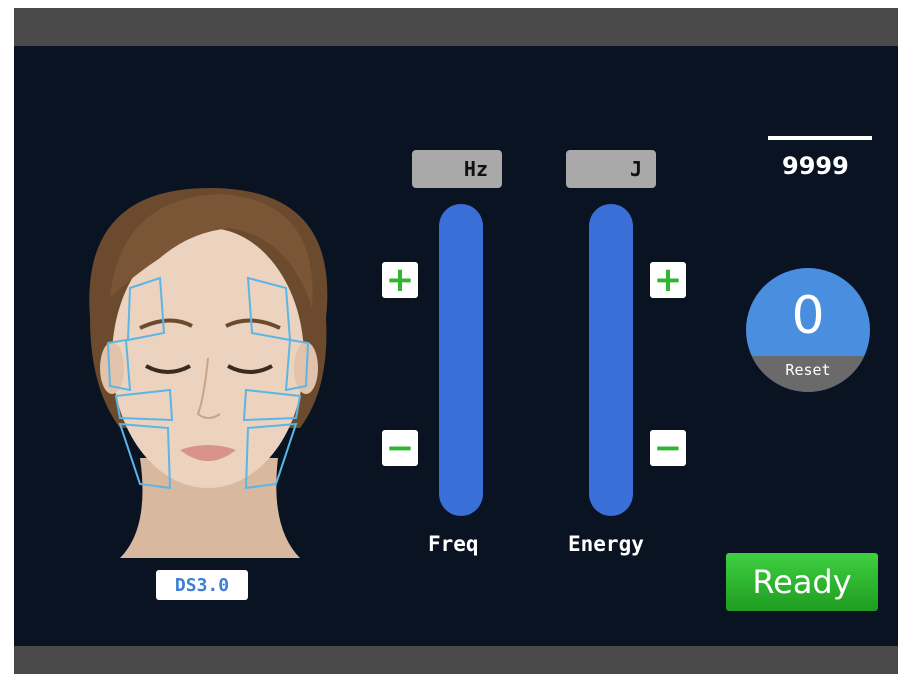 Image resolution: width=900 pixels, height=674 pixels. I want to click on shot-counter: 9999, so click(815, 166).